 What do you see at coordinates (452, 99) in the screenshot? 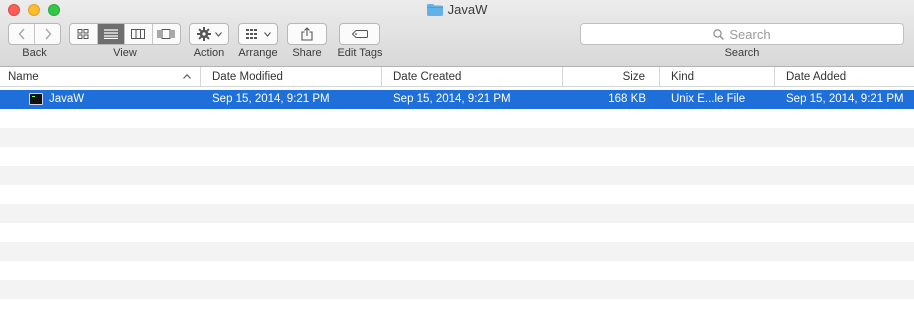
I see `file-date-created: Sep 15, 2014, 9:21 PM` at bounding box center [452, 99].